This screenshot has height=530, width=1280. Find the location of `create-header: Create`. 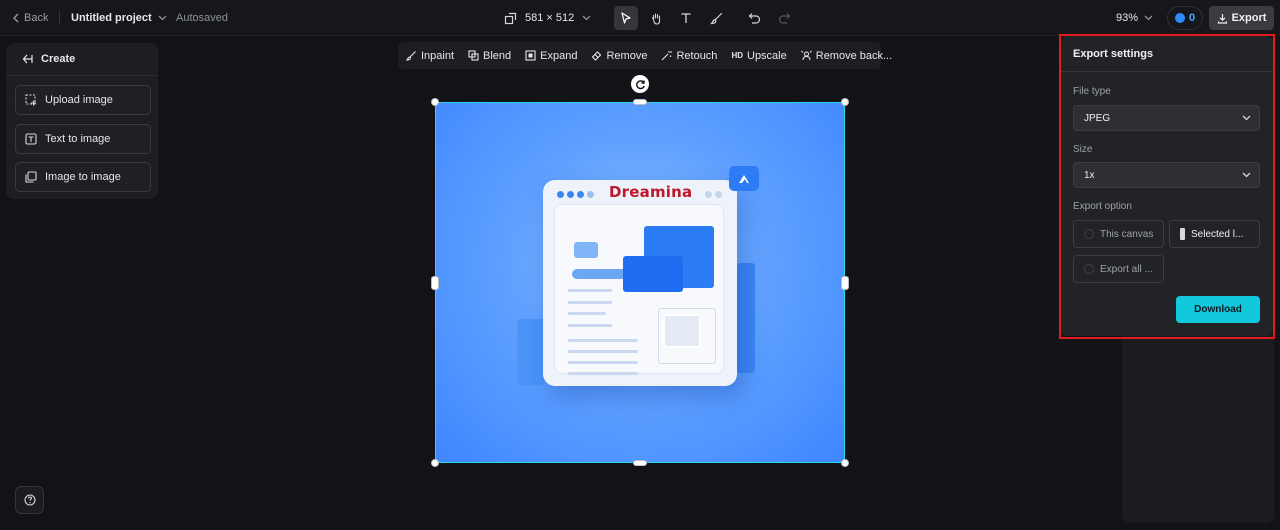

create-header: Create is located at coordinates (82, 59).